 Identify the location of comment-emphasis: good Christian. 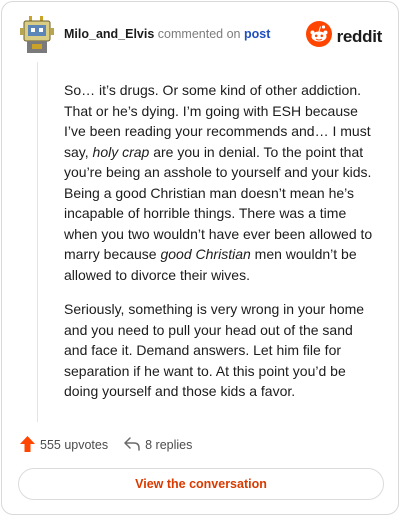
(205, 254).